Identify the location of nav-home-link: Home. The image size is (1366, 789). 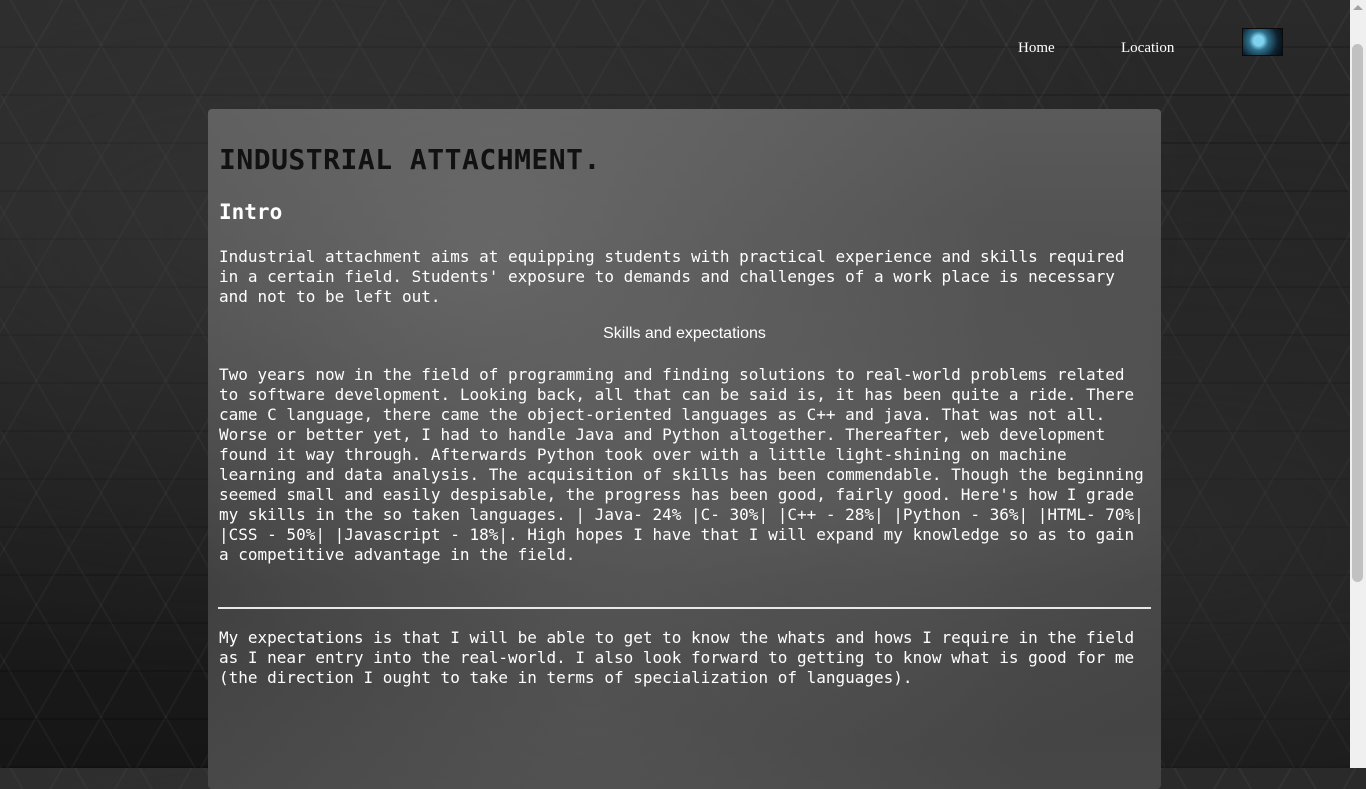
(1036, 48).